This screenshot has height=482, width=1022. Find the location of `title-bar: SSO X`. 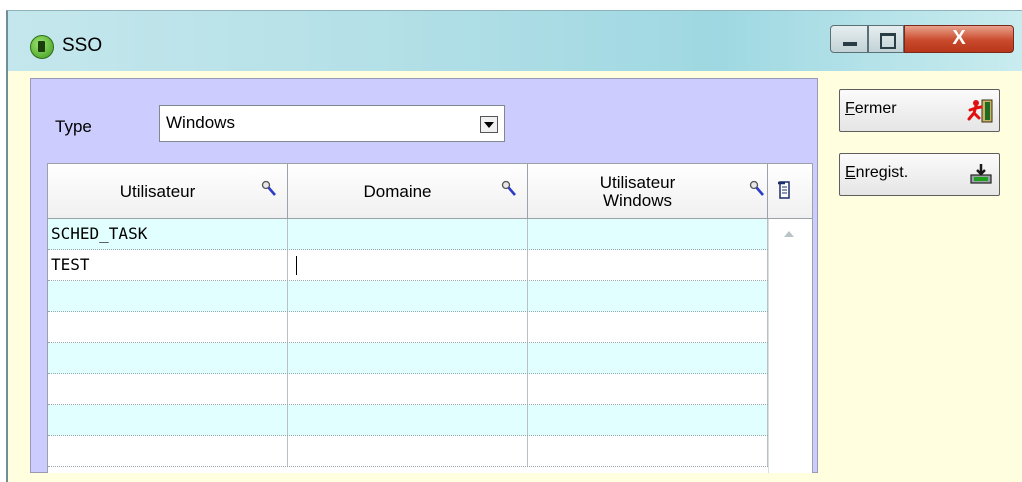

title-bar: SSO X is located at coordinates (515, 41).